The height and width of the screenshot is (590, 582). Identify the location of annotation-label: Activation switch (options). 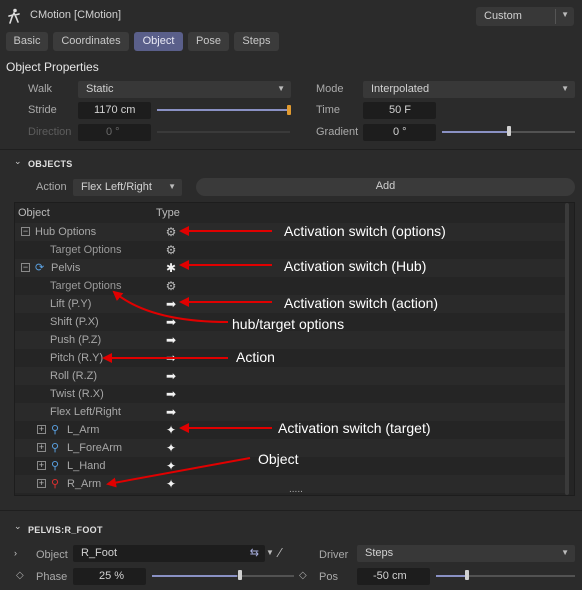
(365, 231).